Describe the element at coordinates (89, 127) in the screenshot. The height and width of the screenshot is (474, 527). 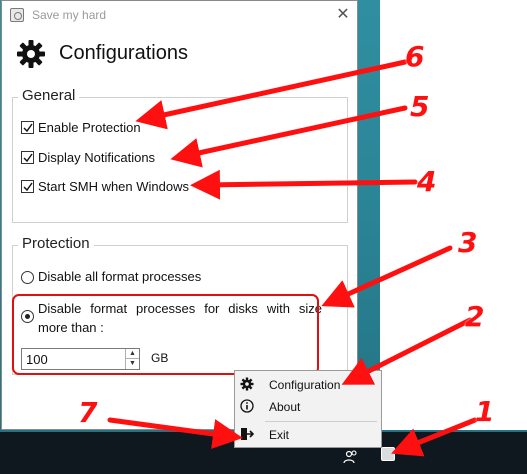
I see `checkbox-label: Enable Protection` at that location.